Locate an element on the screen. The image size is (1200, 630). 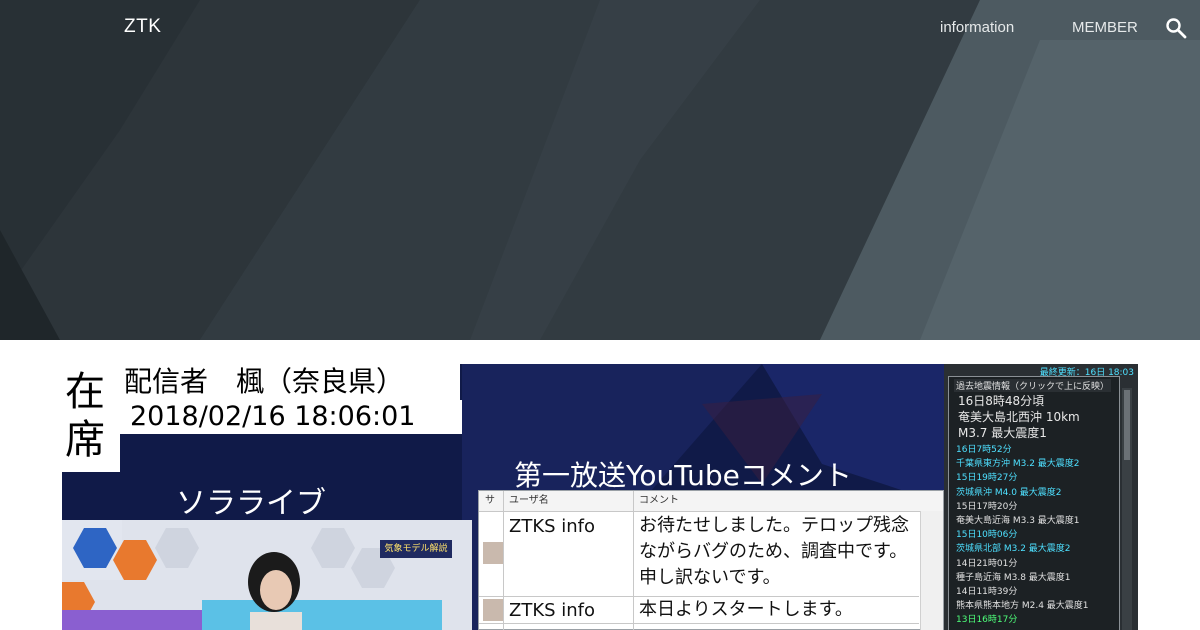
quake-history-item: 14日21時01分 is located at coordinates (986, 564).